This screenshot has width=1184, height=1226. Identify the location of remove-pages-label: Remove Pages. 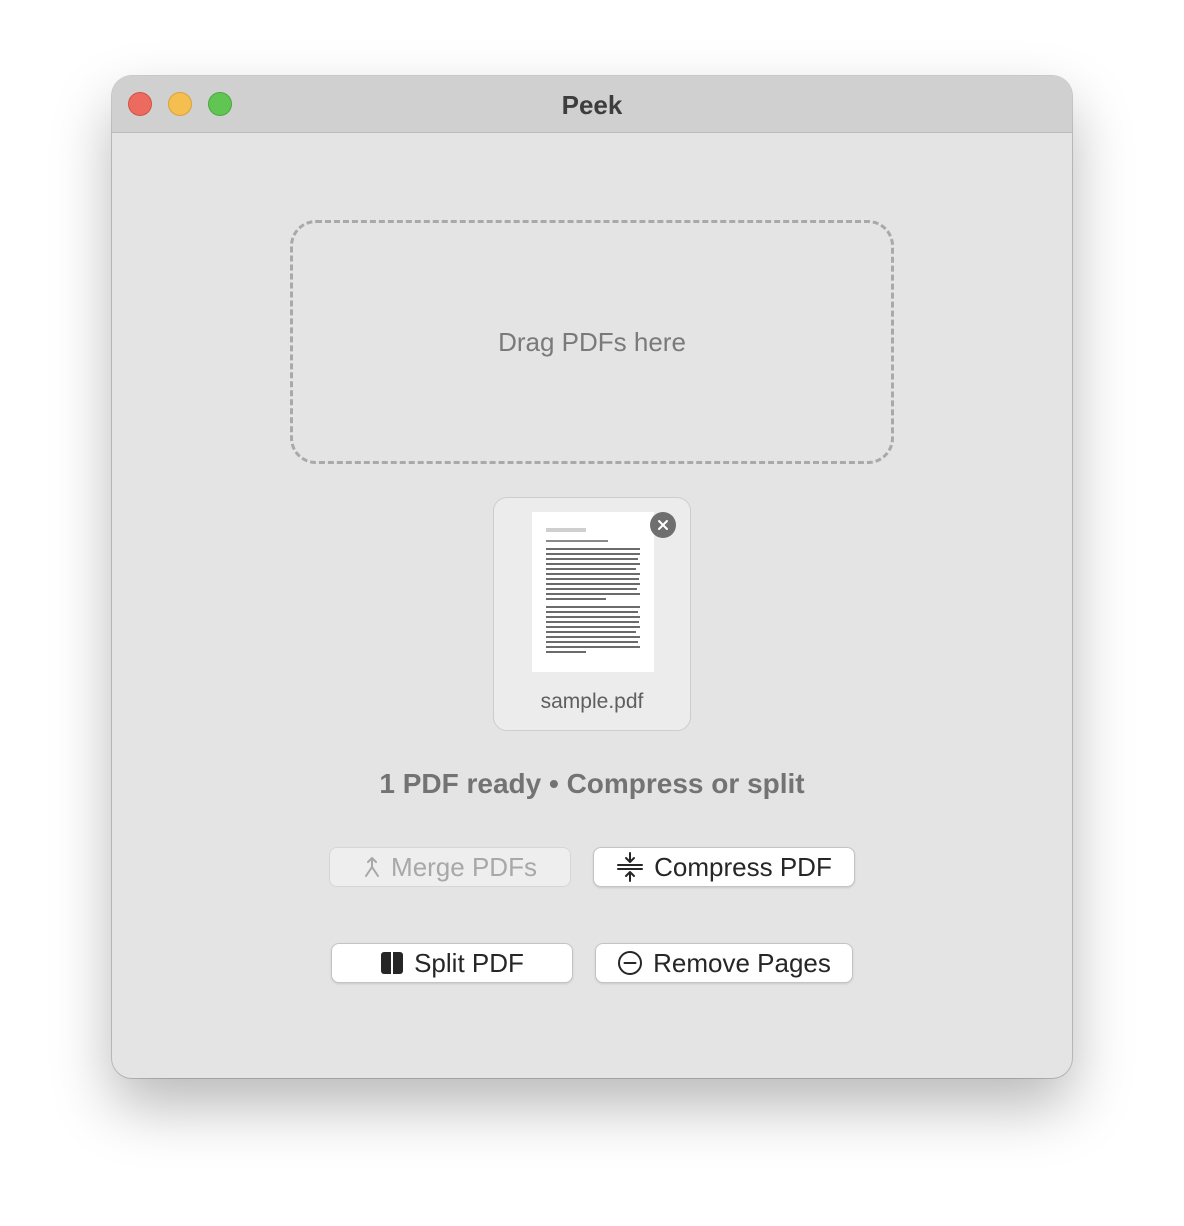
(742, 962).